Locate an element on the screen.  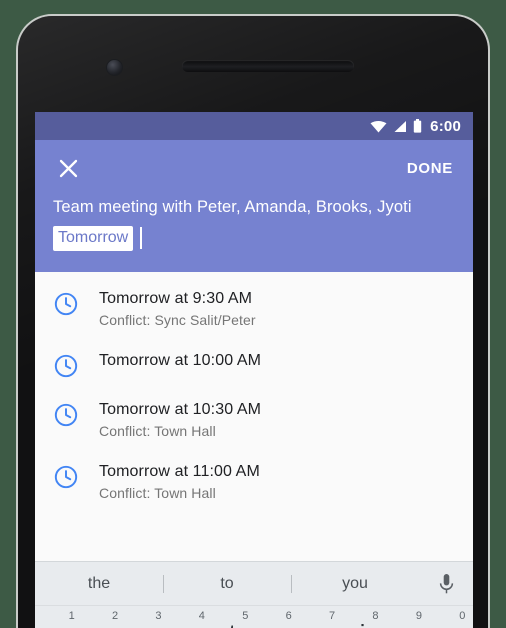
key-number-hint: 6 is located at coordinates (288, 616).